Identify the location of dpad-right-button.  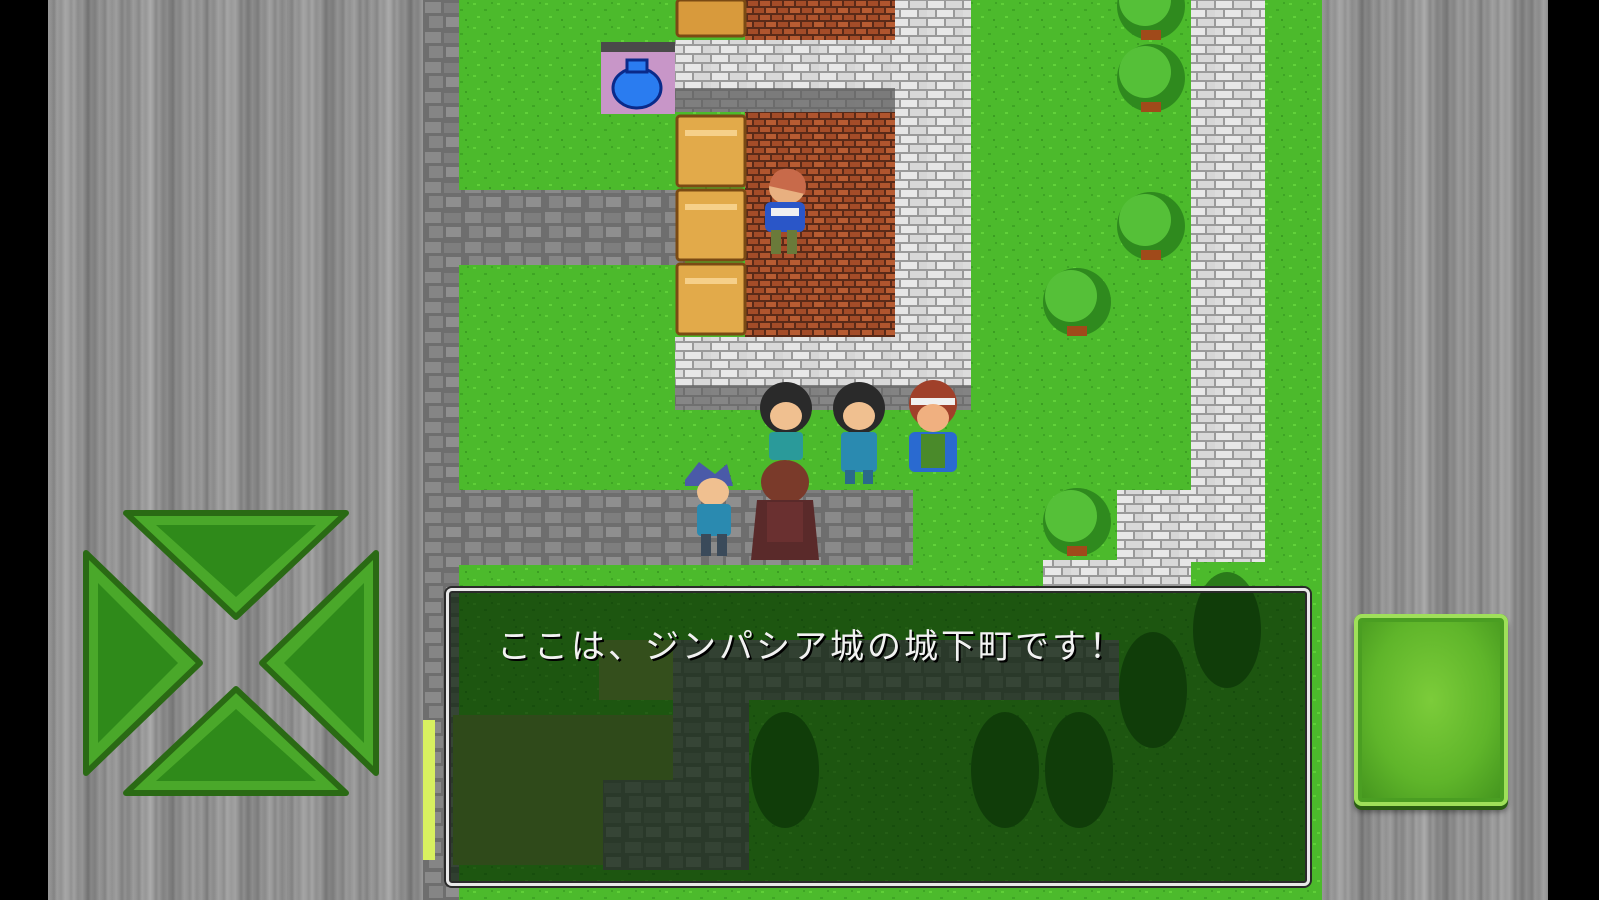
(320, 663).